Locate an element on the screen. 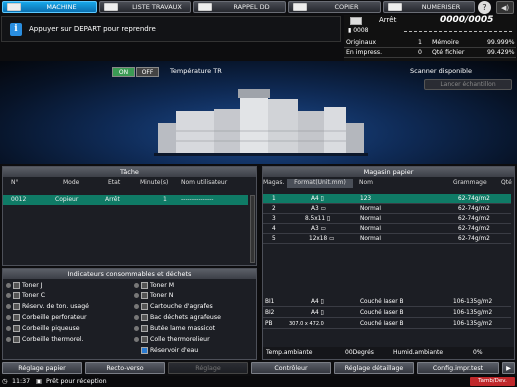  copy-icon is located at coordinates (300, 7).